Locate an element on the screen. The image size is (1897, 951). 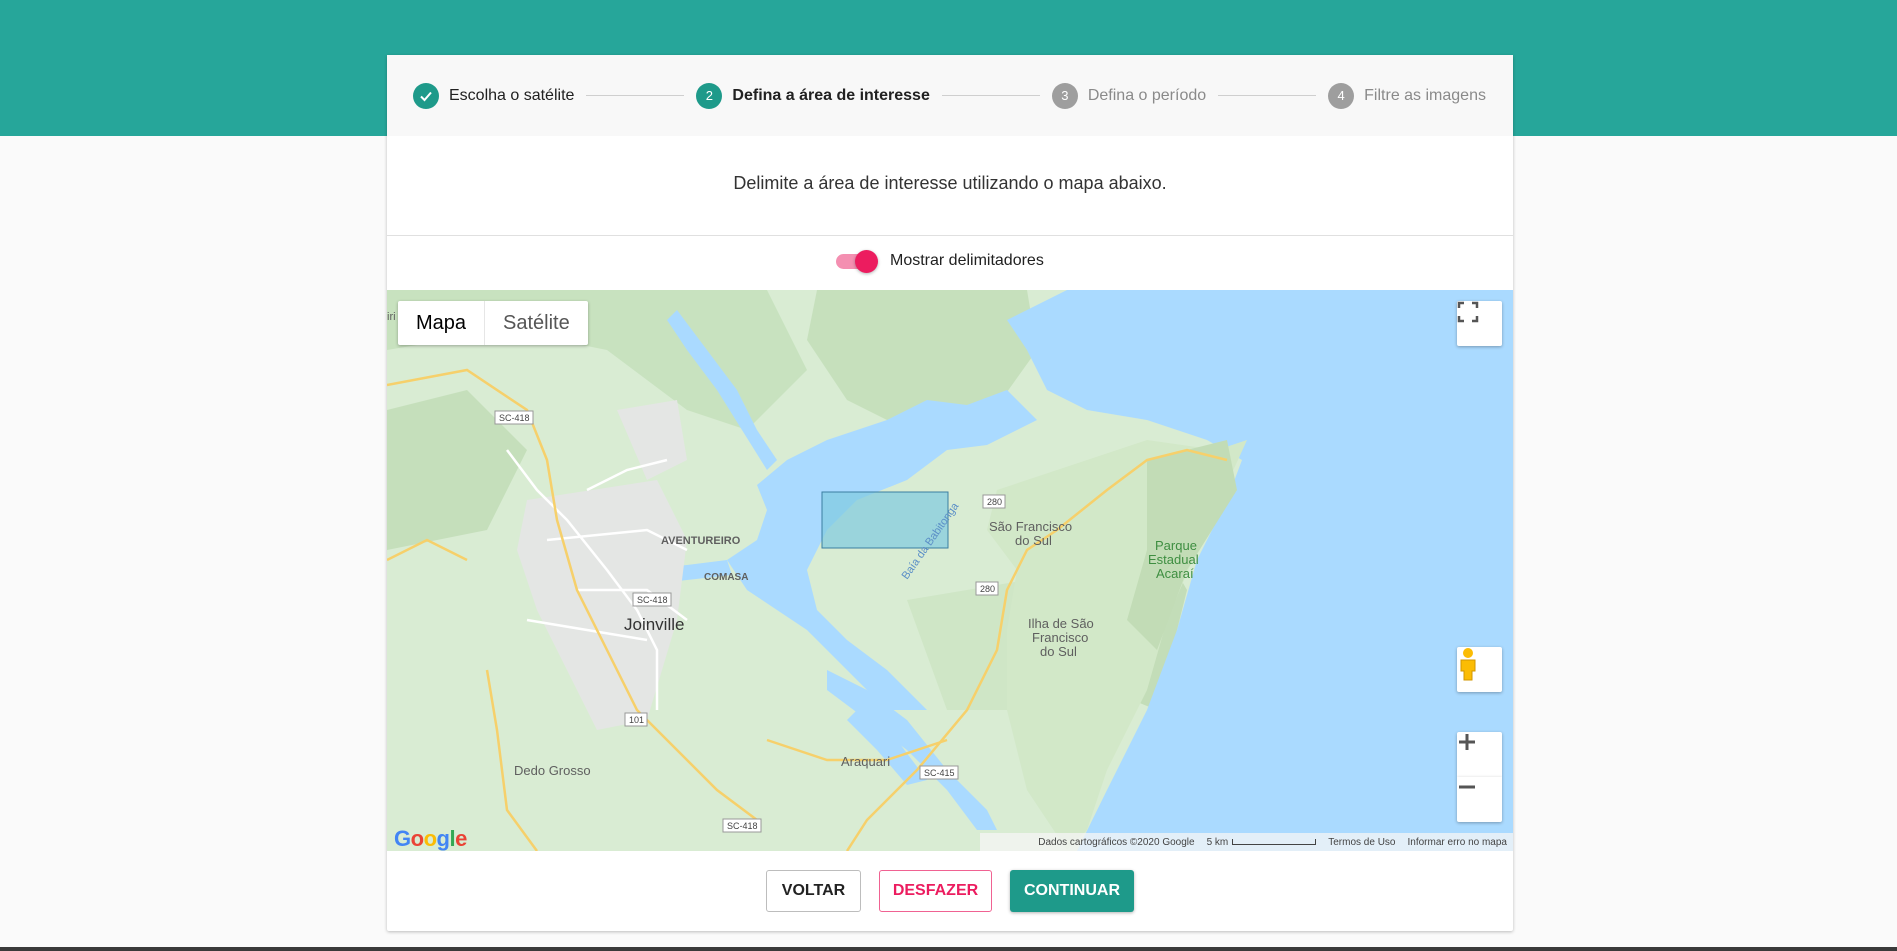
toggle-row: Mostrar delimitadores is located at coordinates (950, 263).